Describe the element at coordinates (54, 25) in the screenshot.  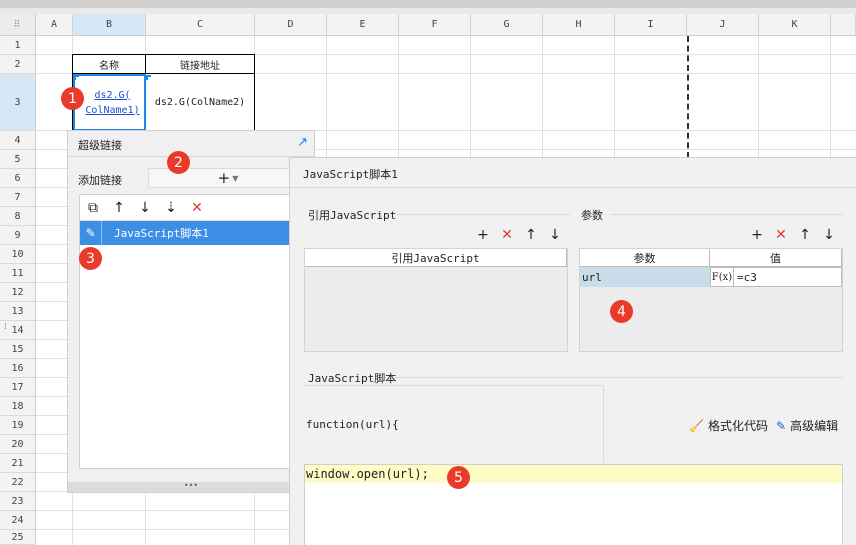
I see `column-header-a: A` at that location.